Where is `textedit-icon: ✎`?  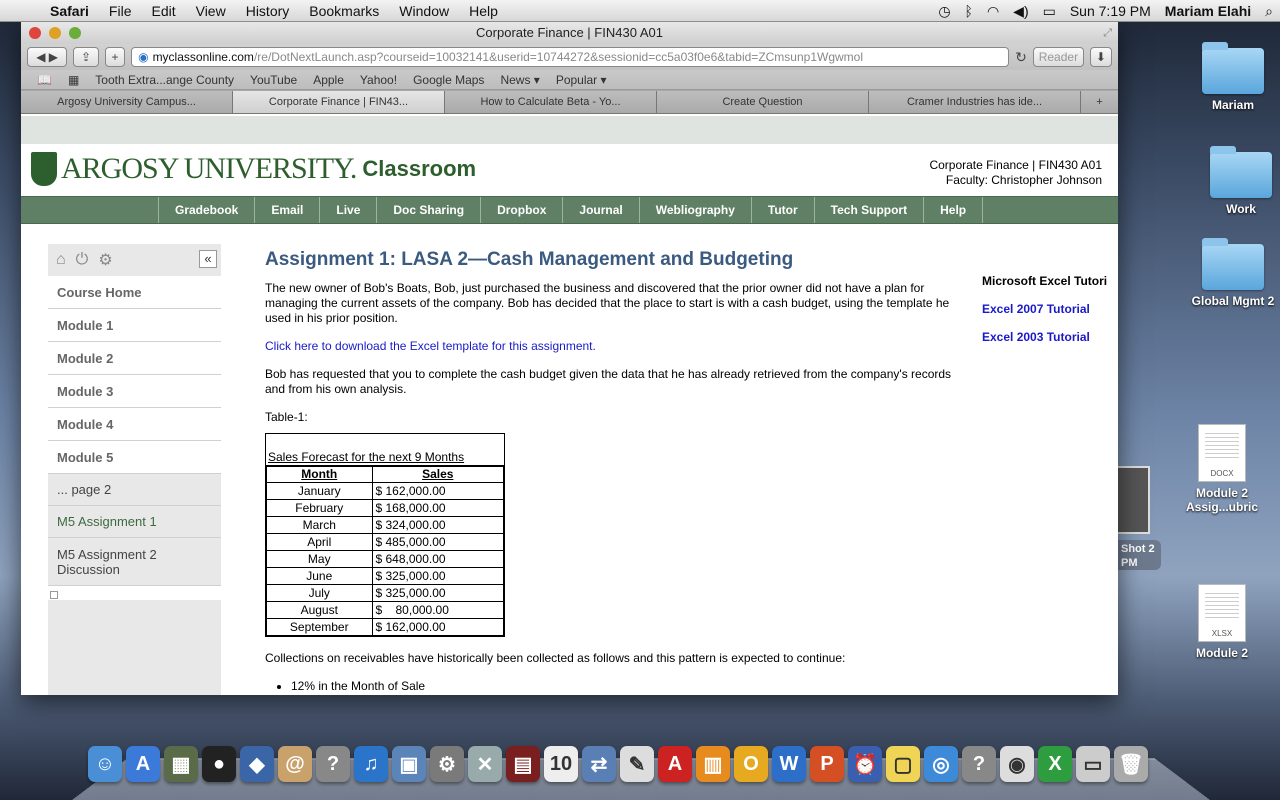
textedit-icon: ✎ is located at coordinates (637, 764).